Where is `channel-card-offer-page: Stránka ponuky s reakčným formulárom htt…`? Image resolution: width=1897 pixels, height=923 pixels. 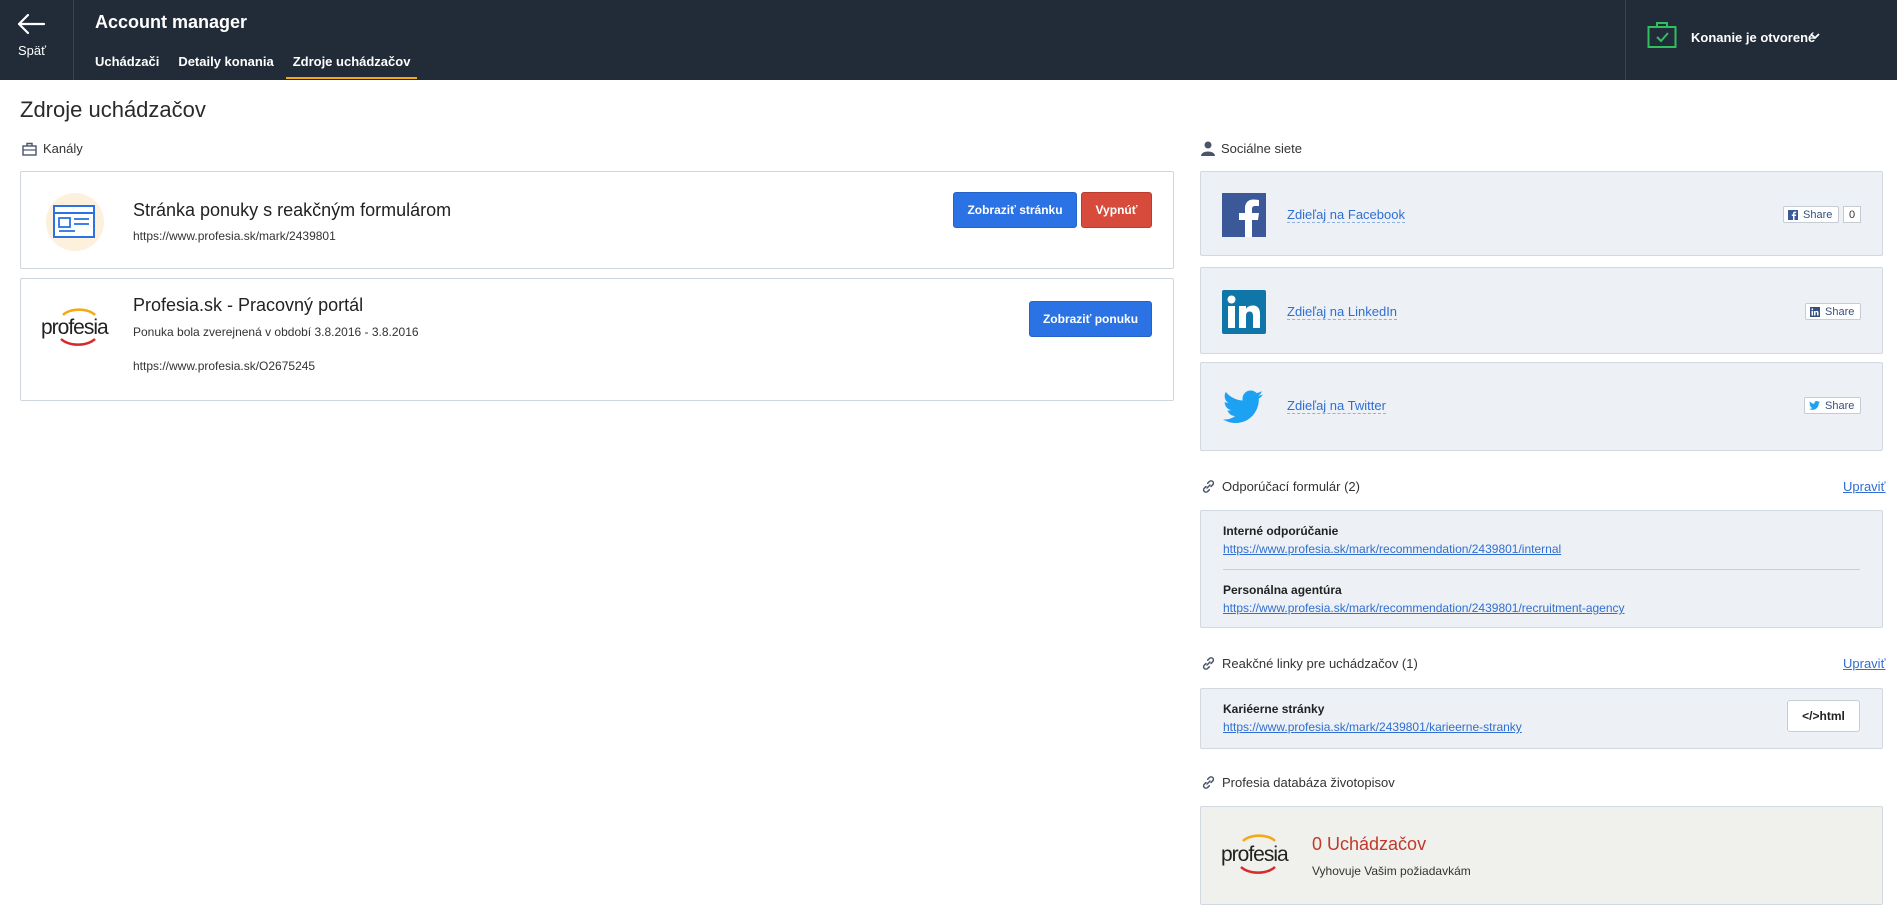 channel-card-offer-page: Stránka ponuky s reakčným formulárom htt… is located at coordinates (597, 220).